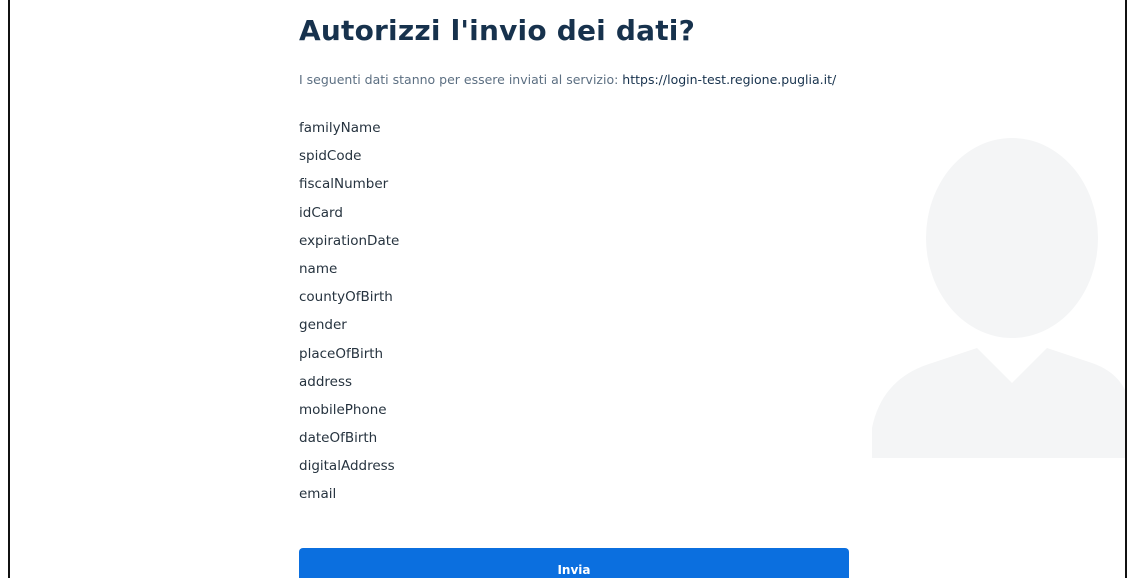 Image resolution: width=1127 pixels, height=578 pixels. What do you see at coordinates (344, 184) in the screenshot?
I see `attribute-item: fiscalNumber` at bounding box center [344, 184].